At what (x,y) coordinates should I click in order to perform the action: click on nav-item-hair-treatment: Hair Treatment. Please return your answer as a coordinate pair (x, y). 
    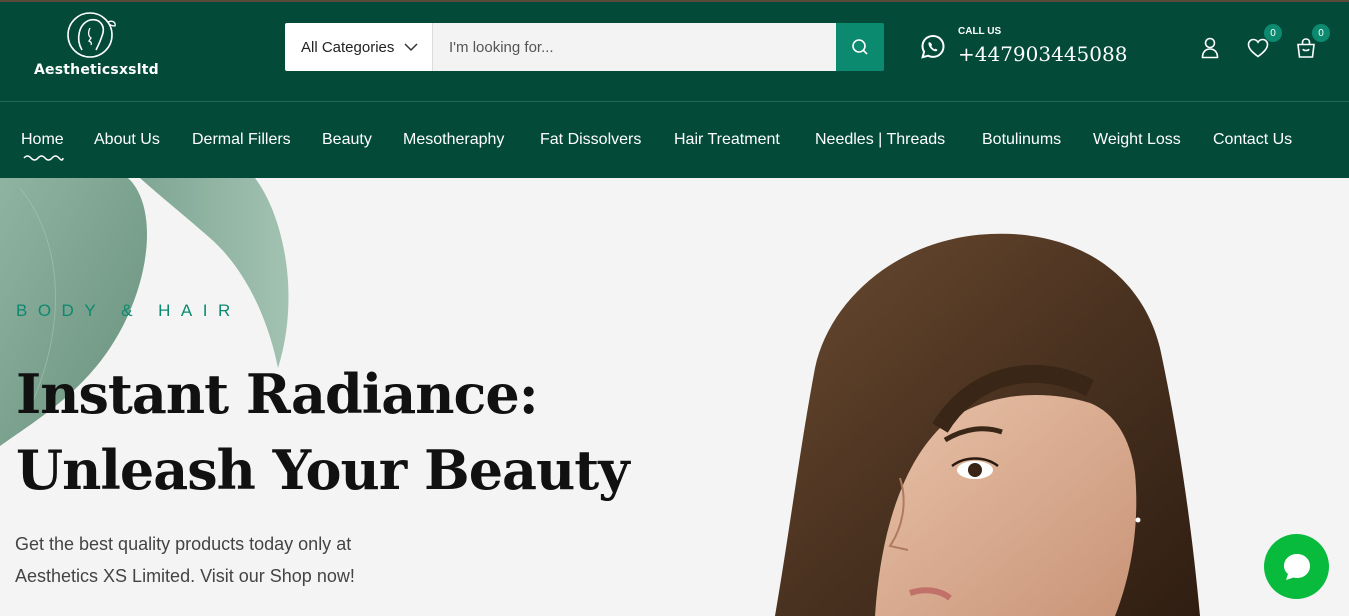
    Looking at the image, I should click on (727, 140).